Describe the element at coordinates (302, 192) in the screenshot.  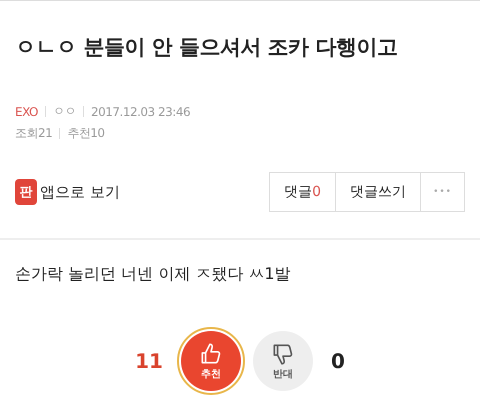
I see `comments-button: 댓글0` at that location.